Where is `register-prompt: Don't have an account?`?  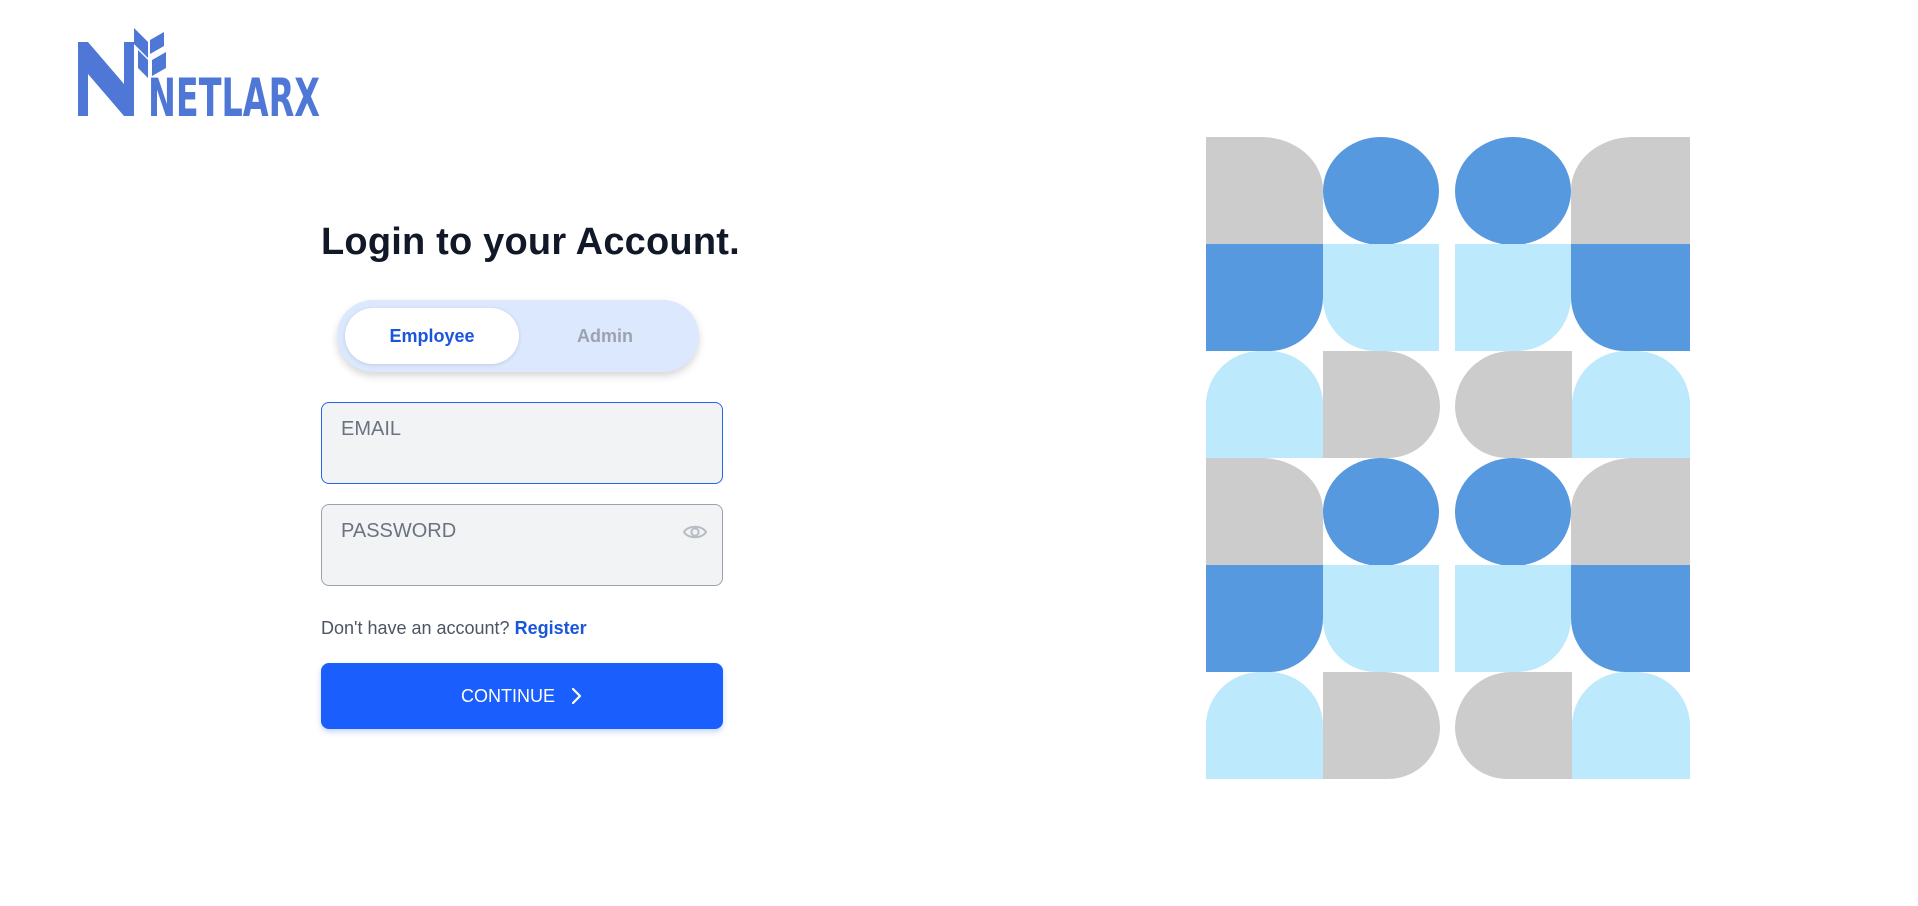
register-prompt: Don't have an account? is located at coordinates (415, 628).